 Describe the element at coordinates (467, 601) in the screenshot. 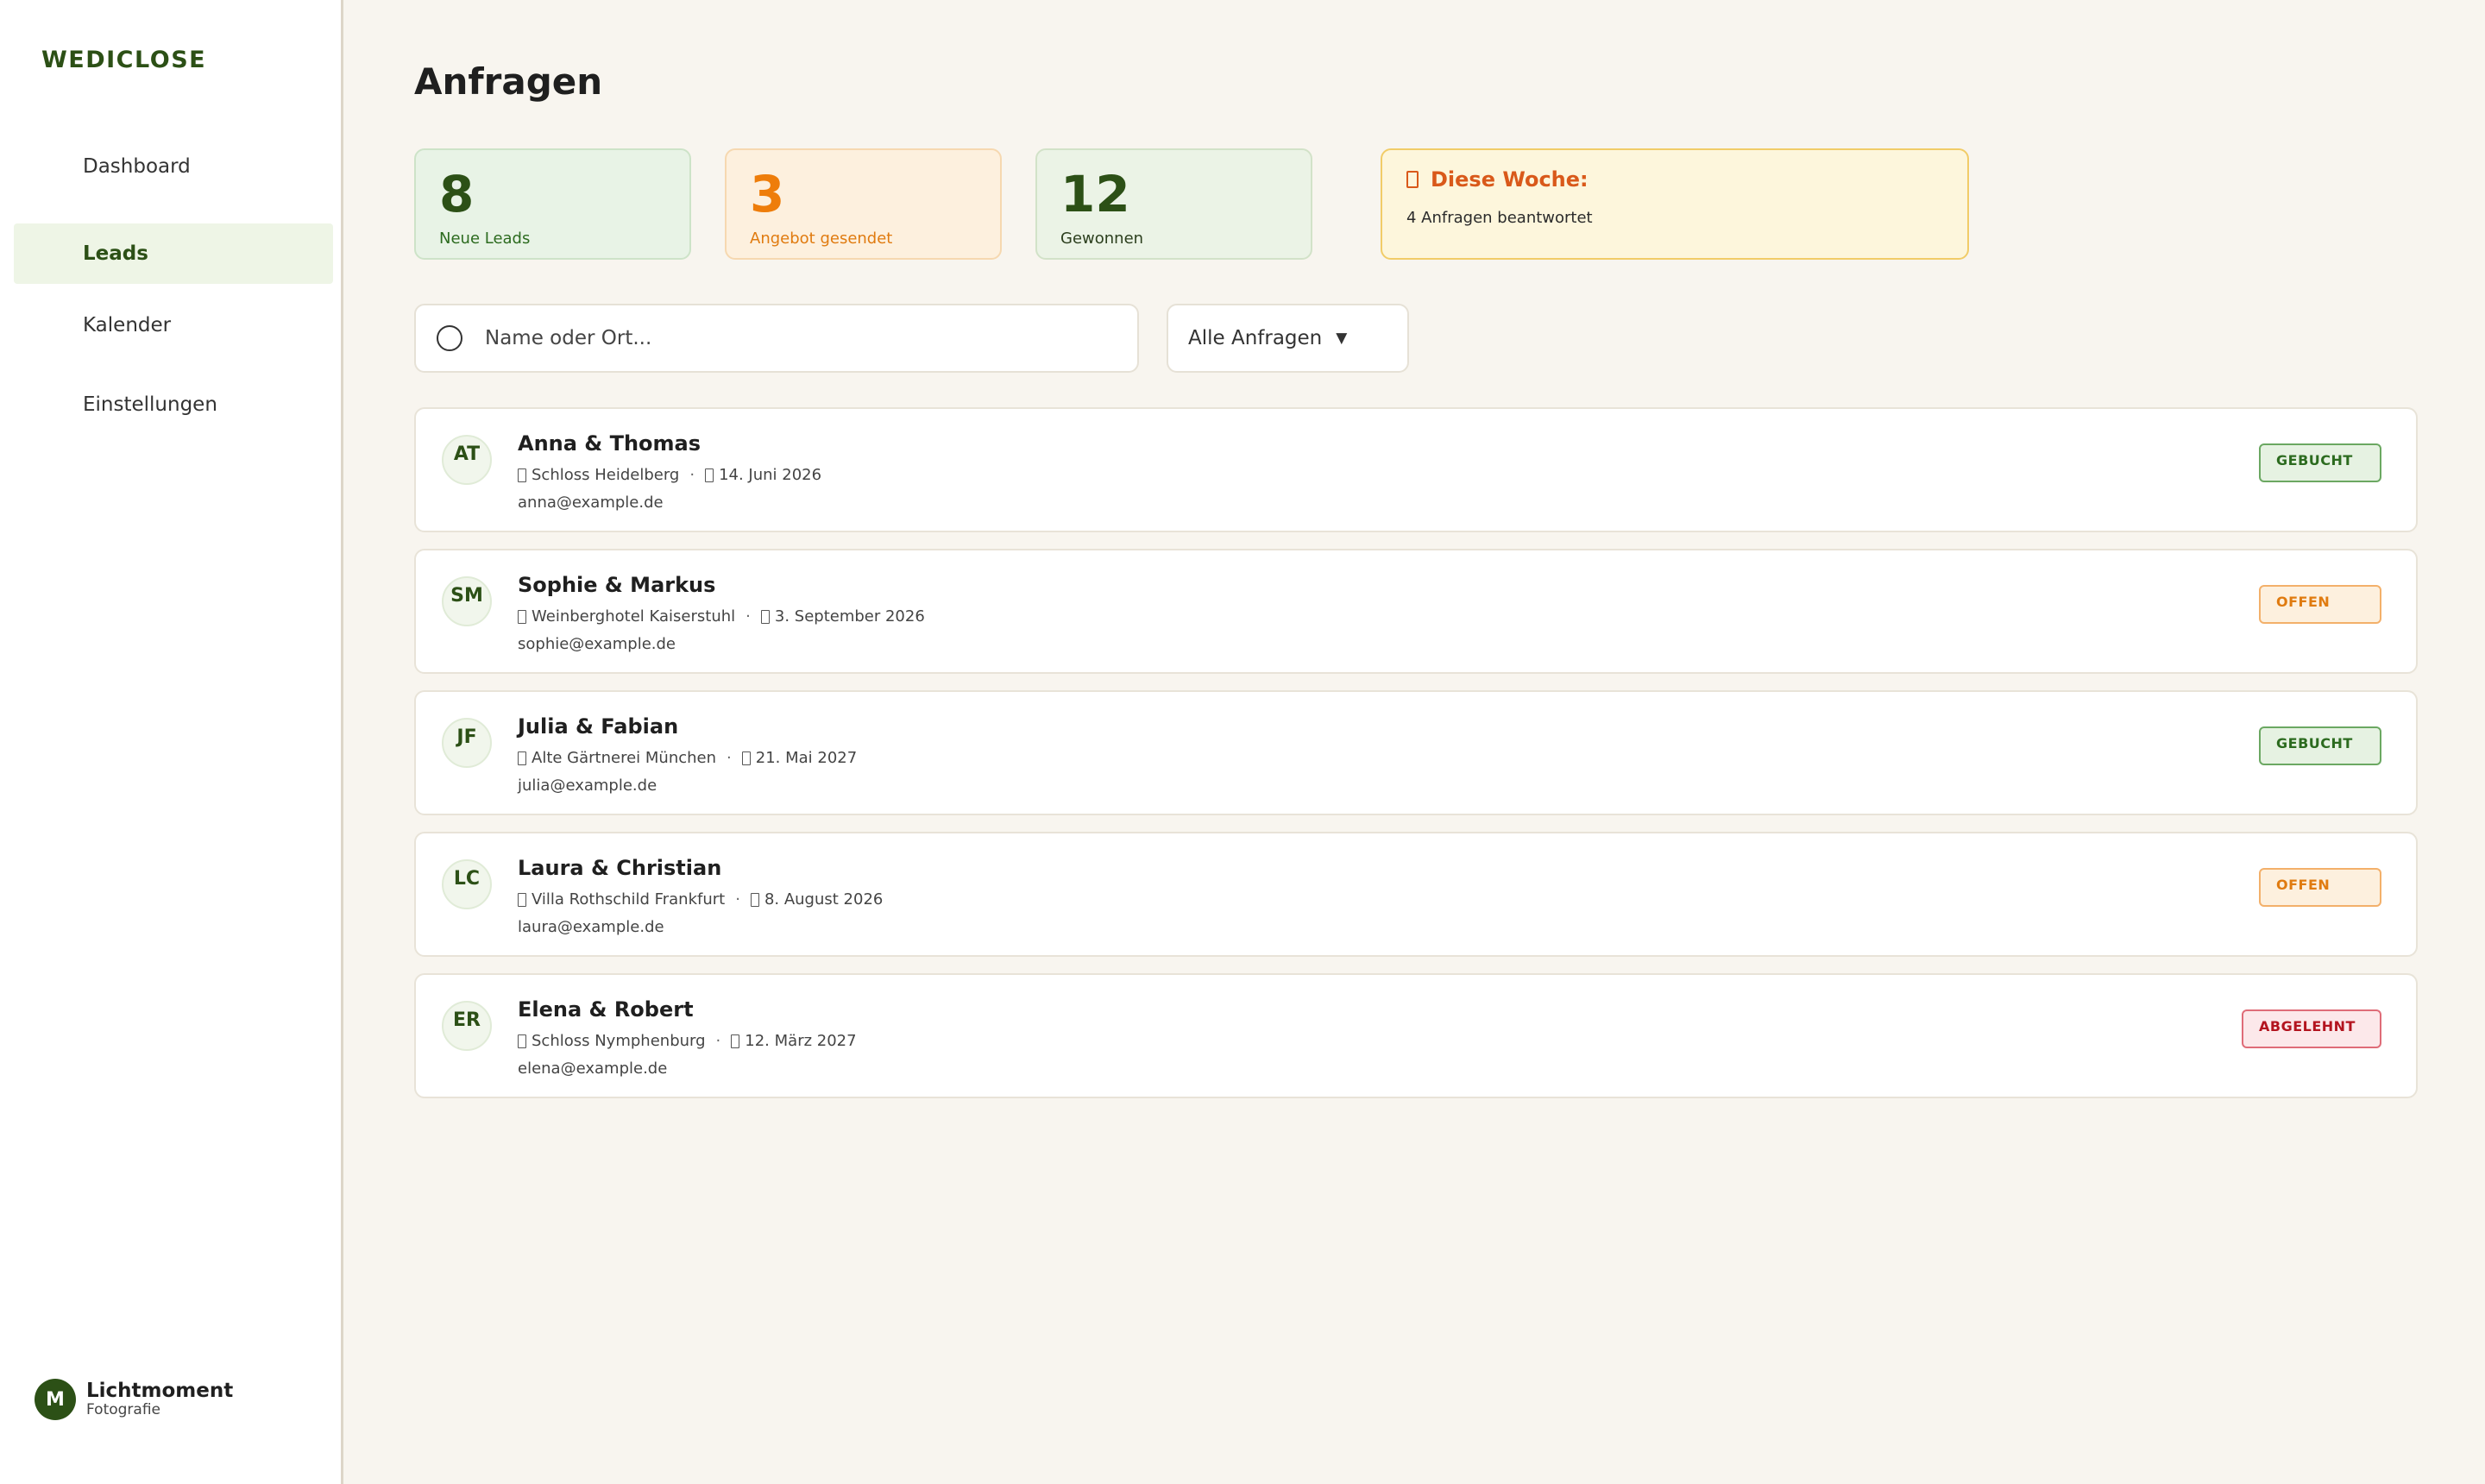

I see `avatar: SM` at that location.